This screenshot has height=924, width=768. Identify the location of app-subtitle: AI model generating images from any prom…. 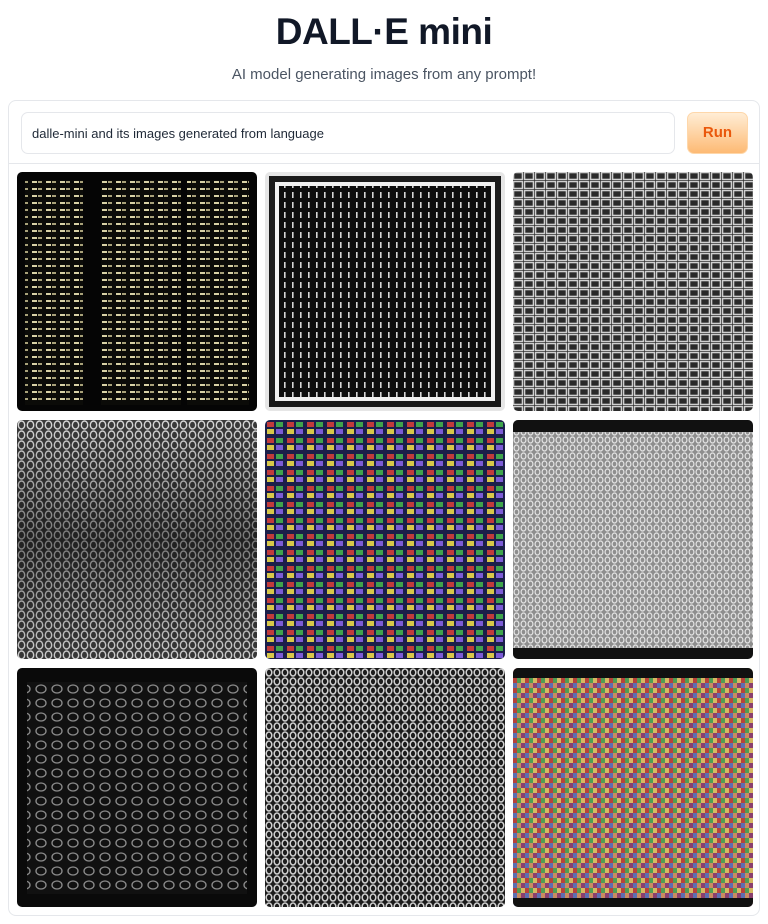
(384, 74).